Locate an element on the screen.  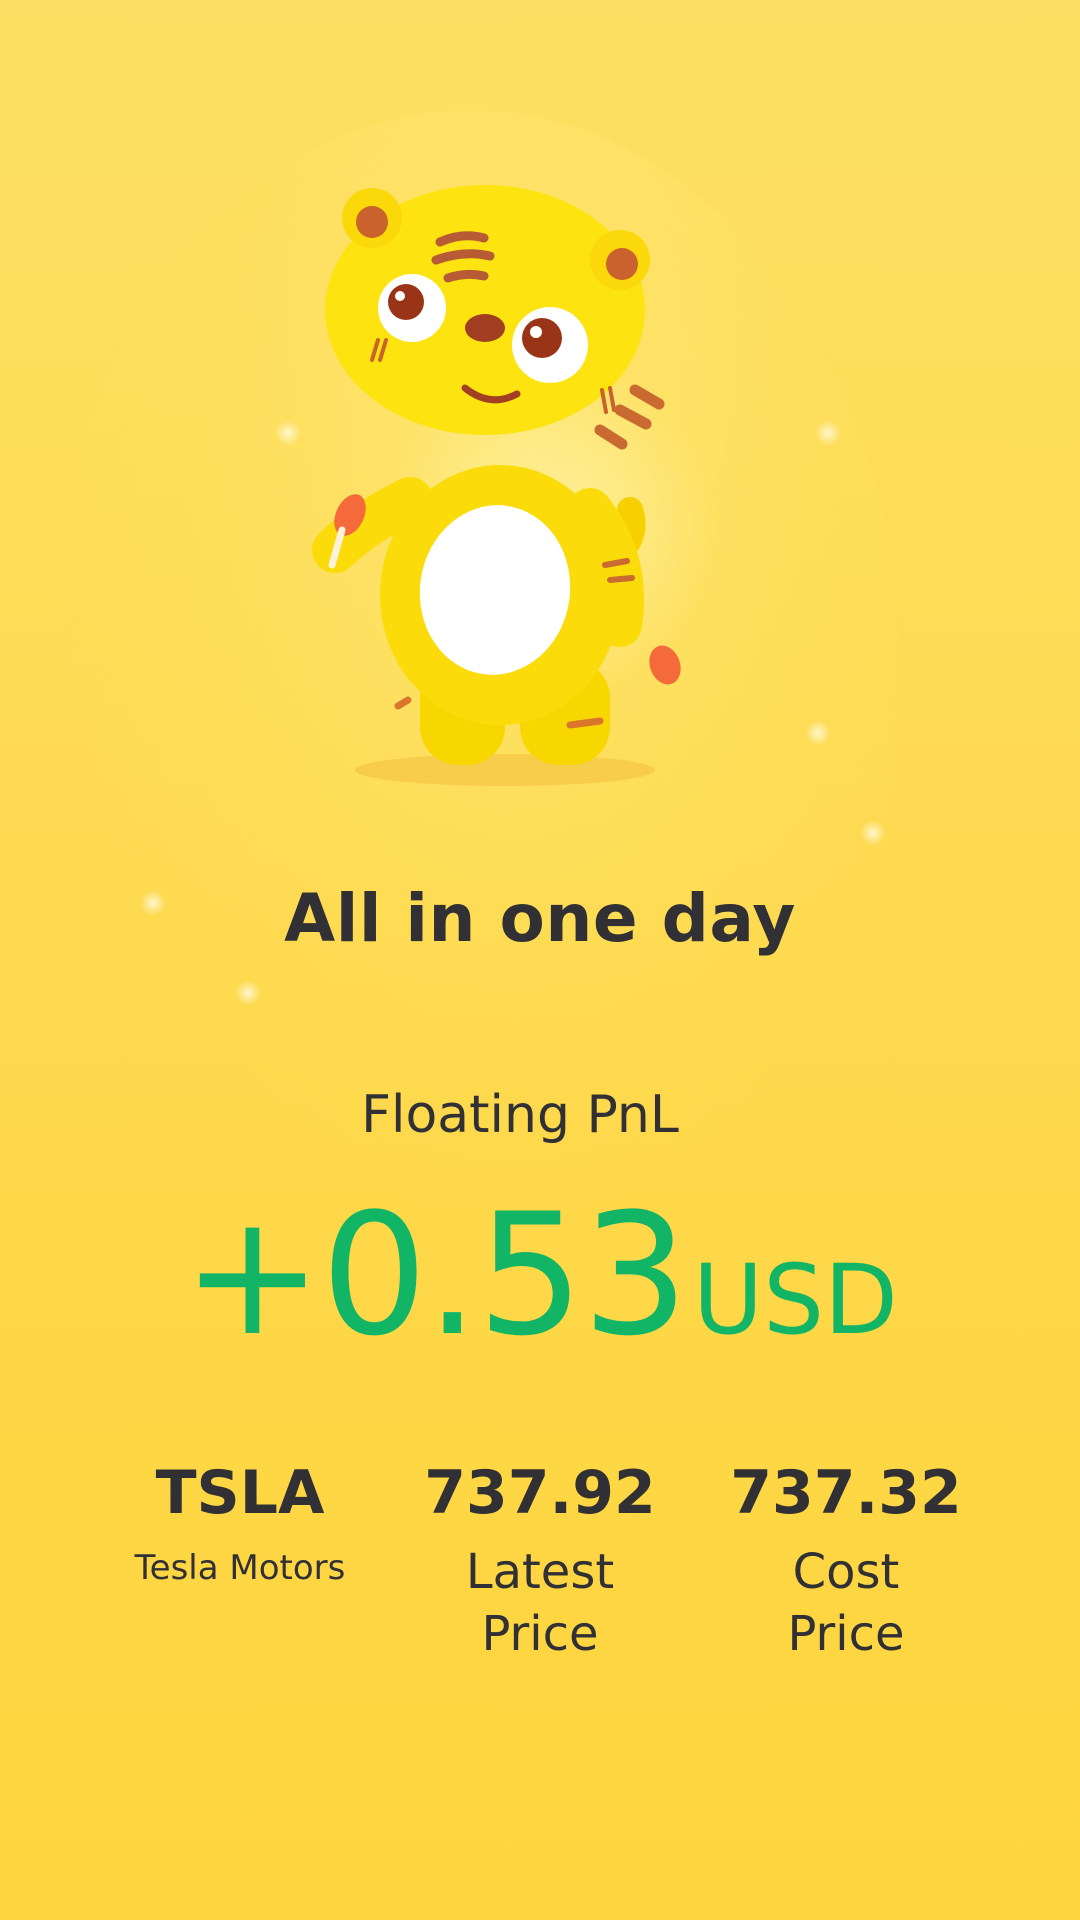
latest-price-value: 737.92 is located at coordinates (540, 1493).